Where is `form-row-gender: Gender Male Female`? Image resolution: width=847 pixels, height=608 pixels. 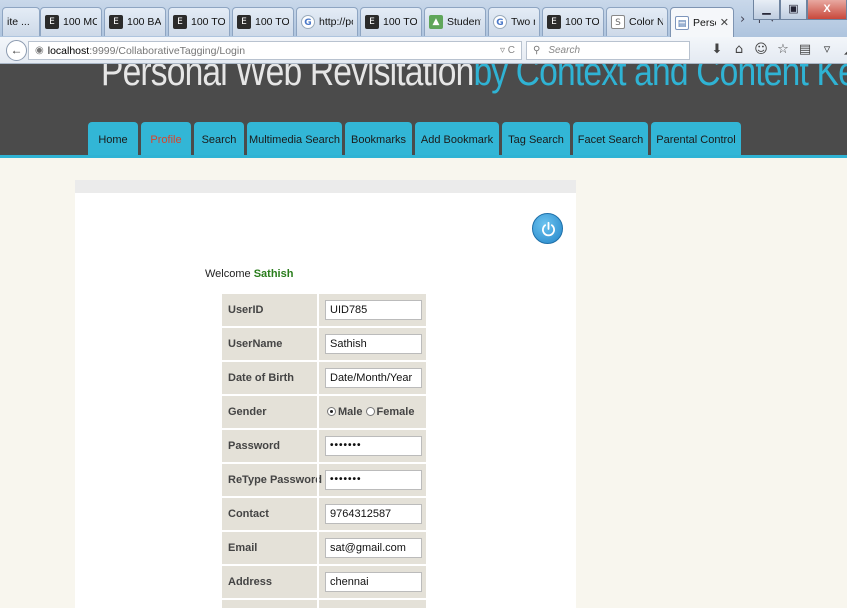
form-row-gender: Gender Male Female is located at coordinates (324, 413).